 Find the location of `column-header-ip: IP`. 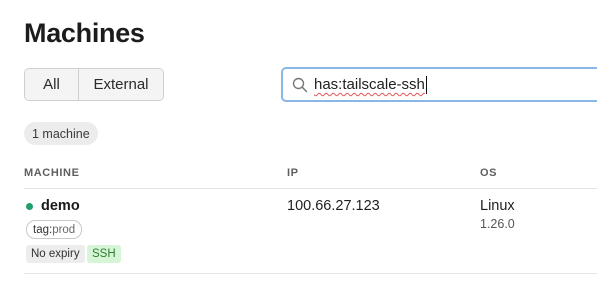

column-header-ip: IP is located at coordinates (293, 173).